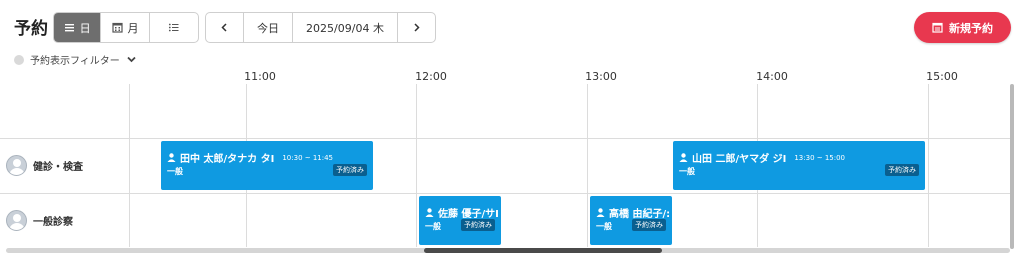 Image resolution: width=1024 pixels, height=261 pixels. I want to click on new-reservation-label: 新規予約, so click(971, 28).